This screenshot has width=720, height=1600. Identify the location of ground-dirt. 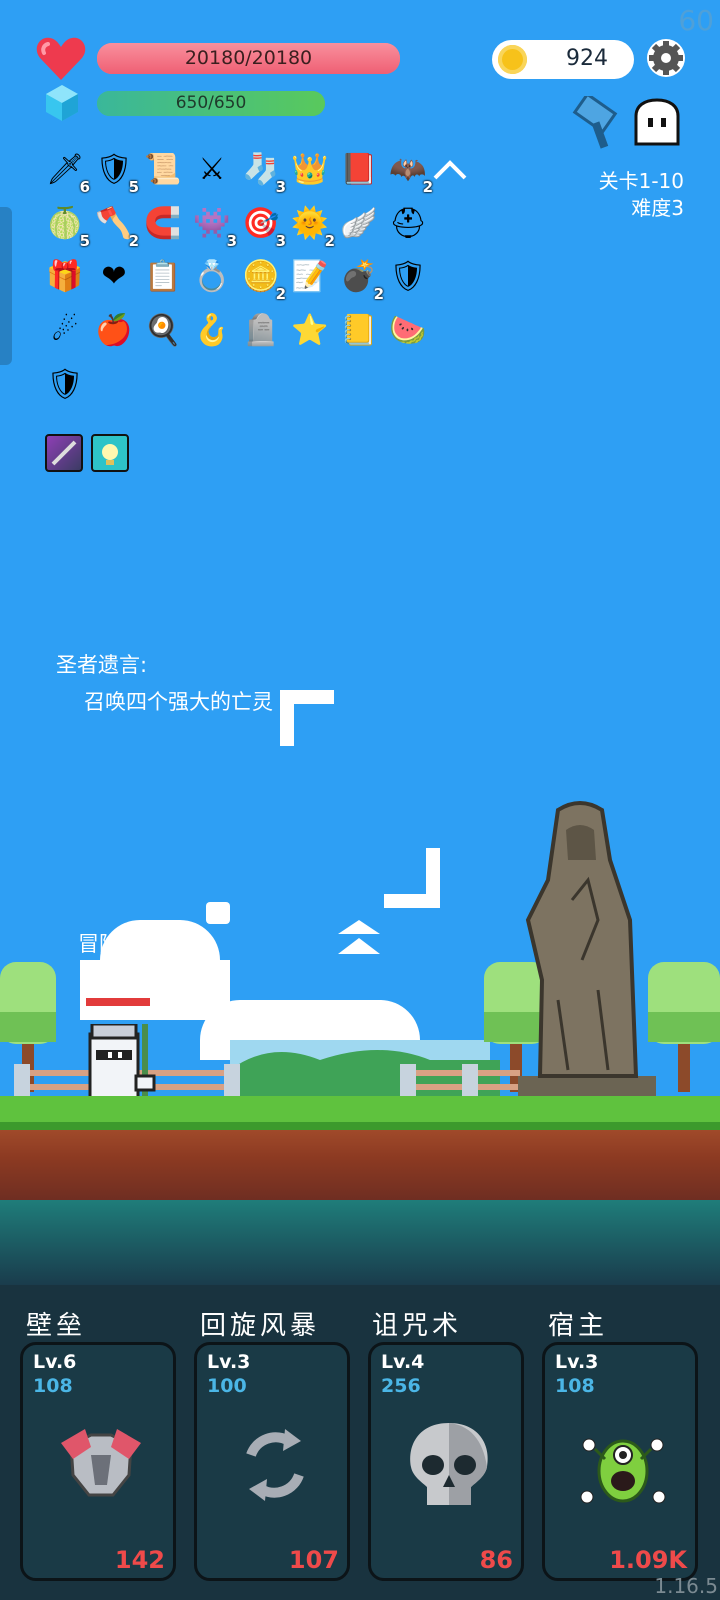
(360, 1165).